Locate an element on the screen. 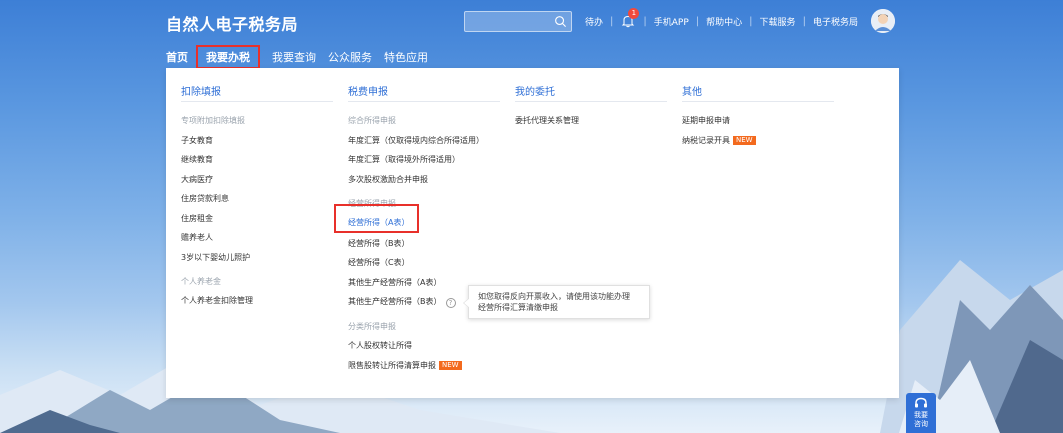  nav-special-apps: 特色应用 is located at coordinates (406, 57).